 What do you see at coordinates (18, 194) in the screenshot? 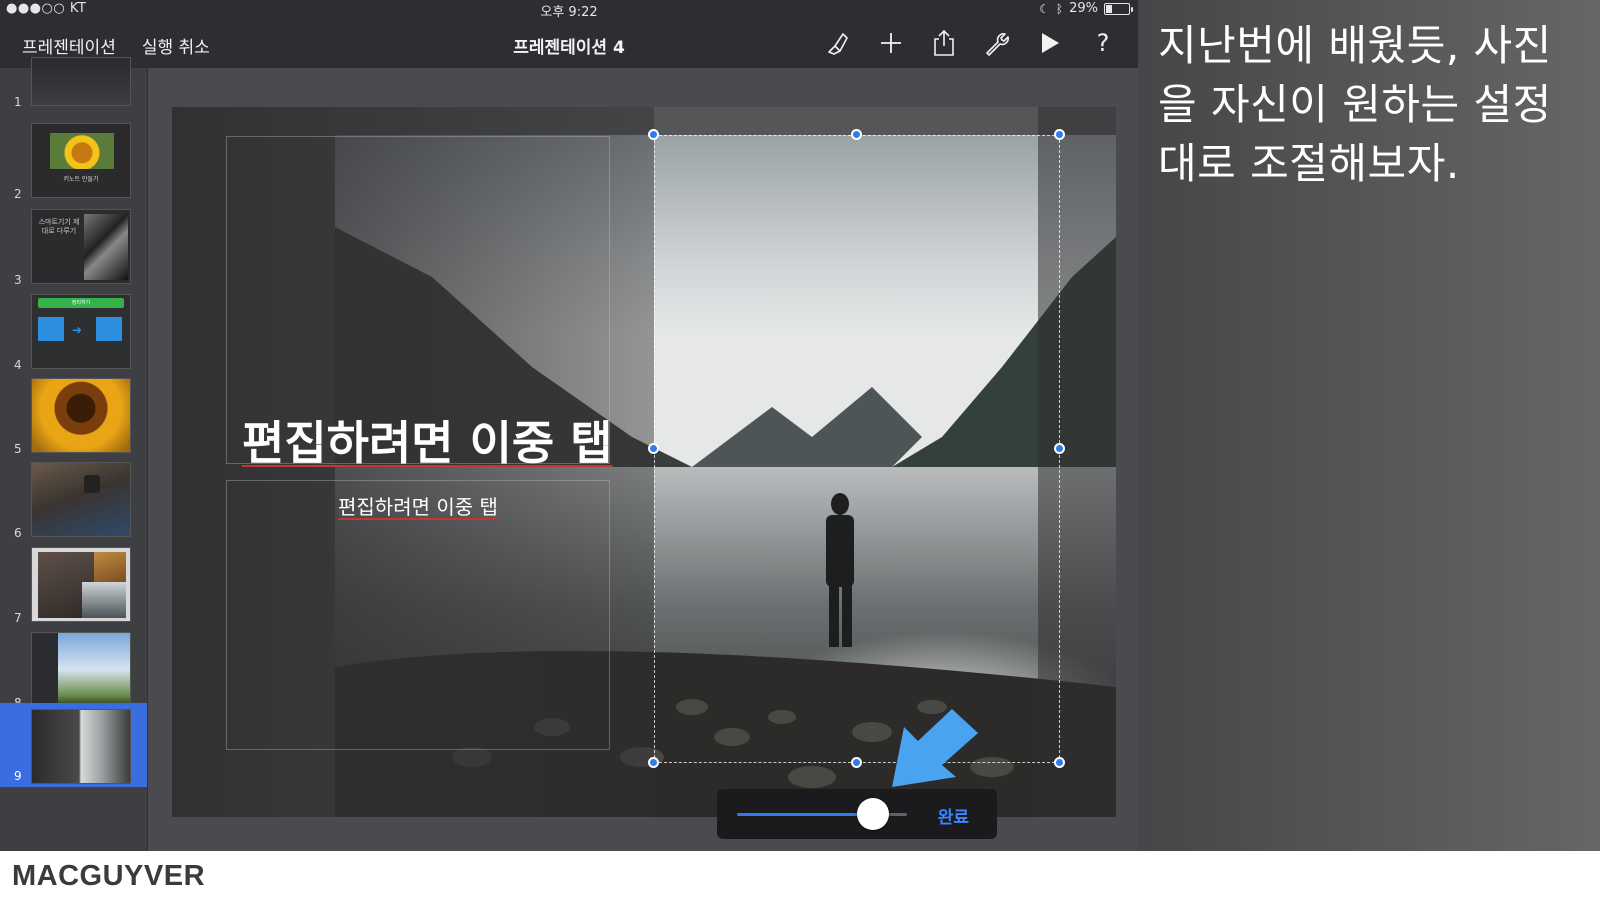
I see `slide-number: 2` at bounding box center [18, 194].